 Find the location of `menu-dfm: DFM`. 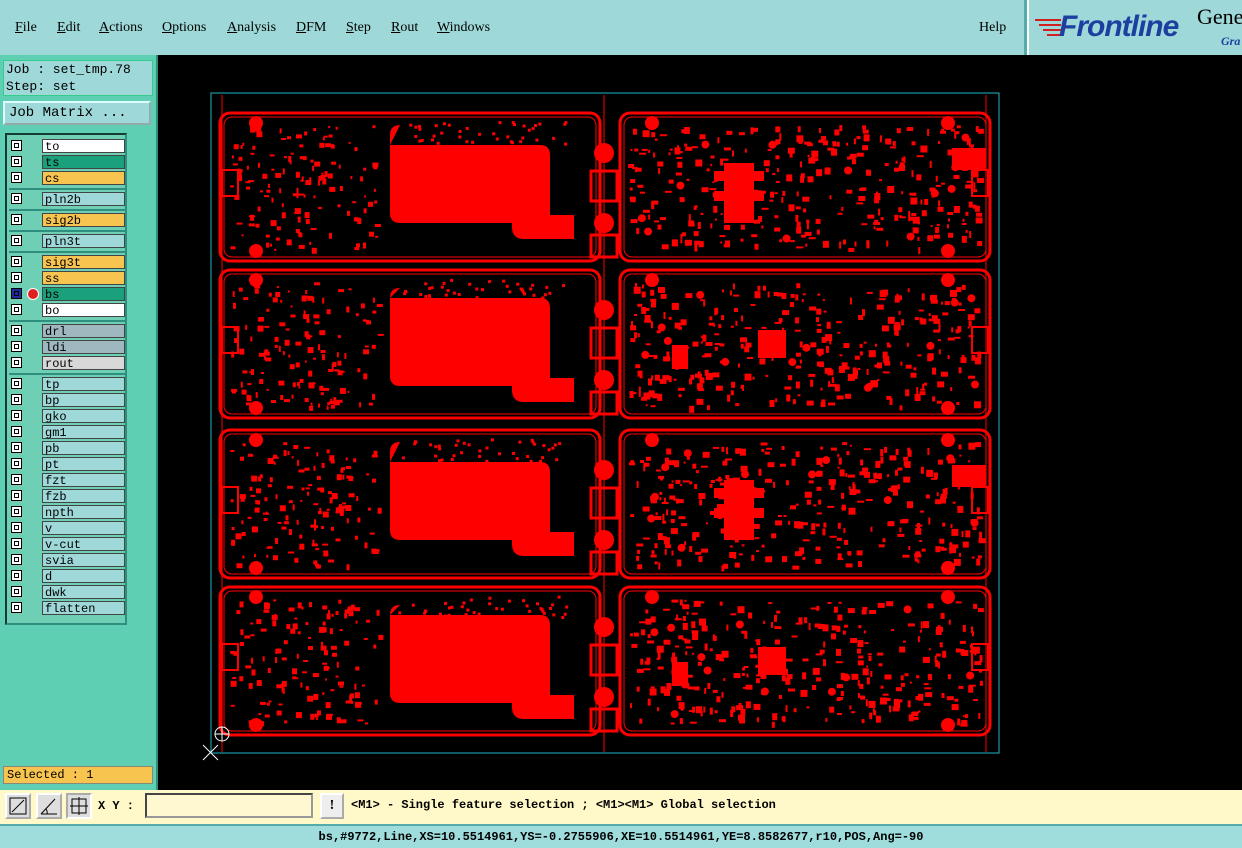

menu-dfm: DFM is located at coordinates (311, 28).